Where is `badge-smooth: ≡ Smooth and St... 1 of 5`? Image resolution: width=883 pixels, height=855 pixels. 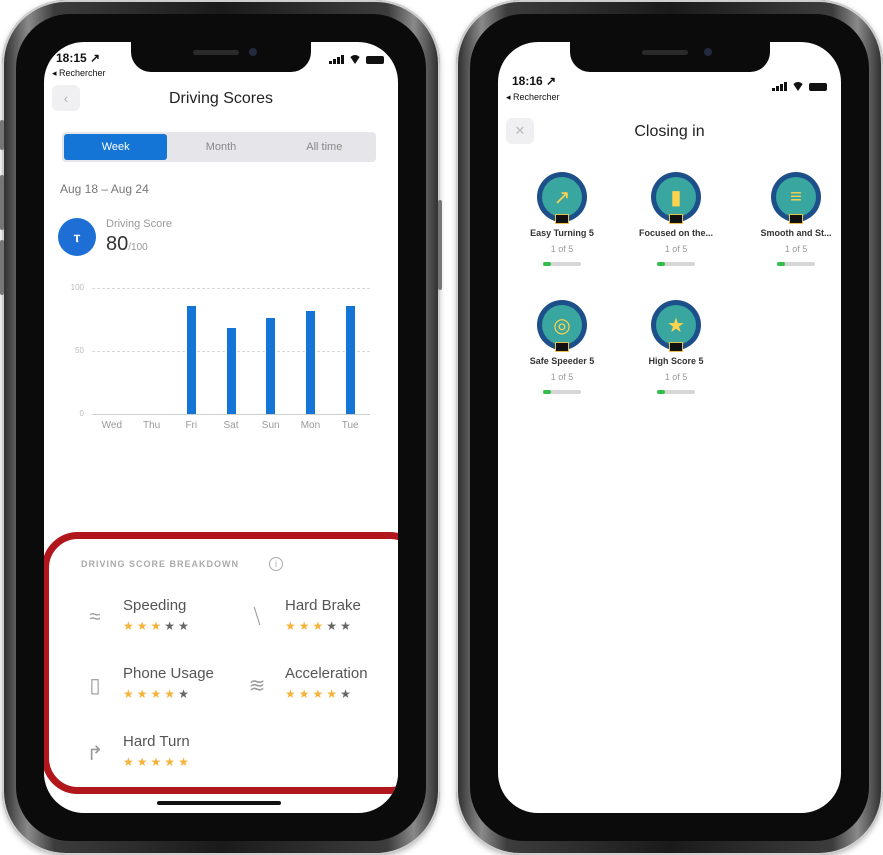
badge-smooth: ≡ Smooth and St... 1 of 5 is located at coordinates (790, 219).